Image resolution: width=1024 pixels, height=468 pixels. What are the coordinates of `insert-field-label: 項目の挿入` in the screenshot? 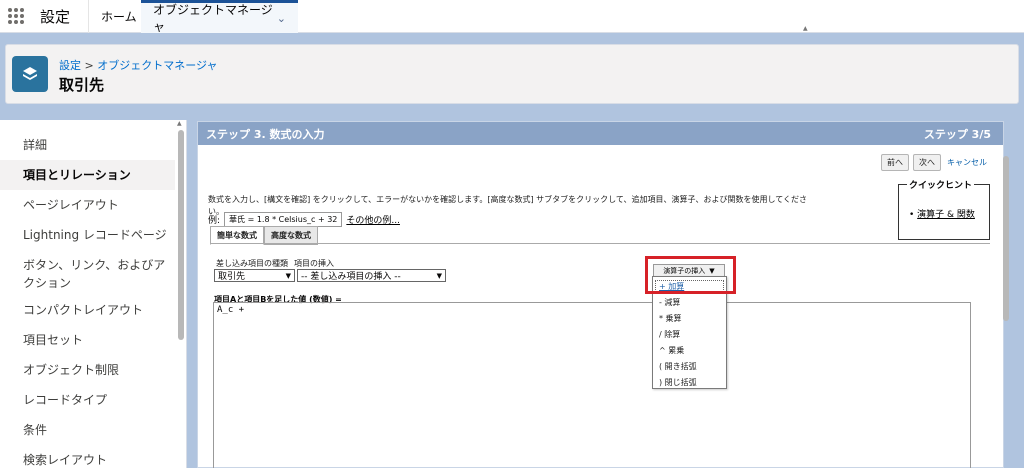 It's located at (314, 263).